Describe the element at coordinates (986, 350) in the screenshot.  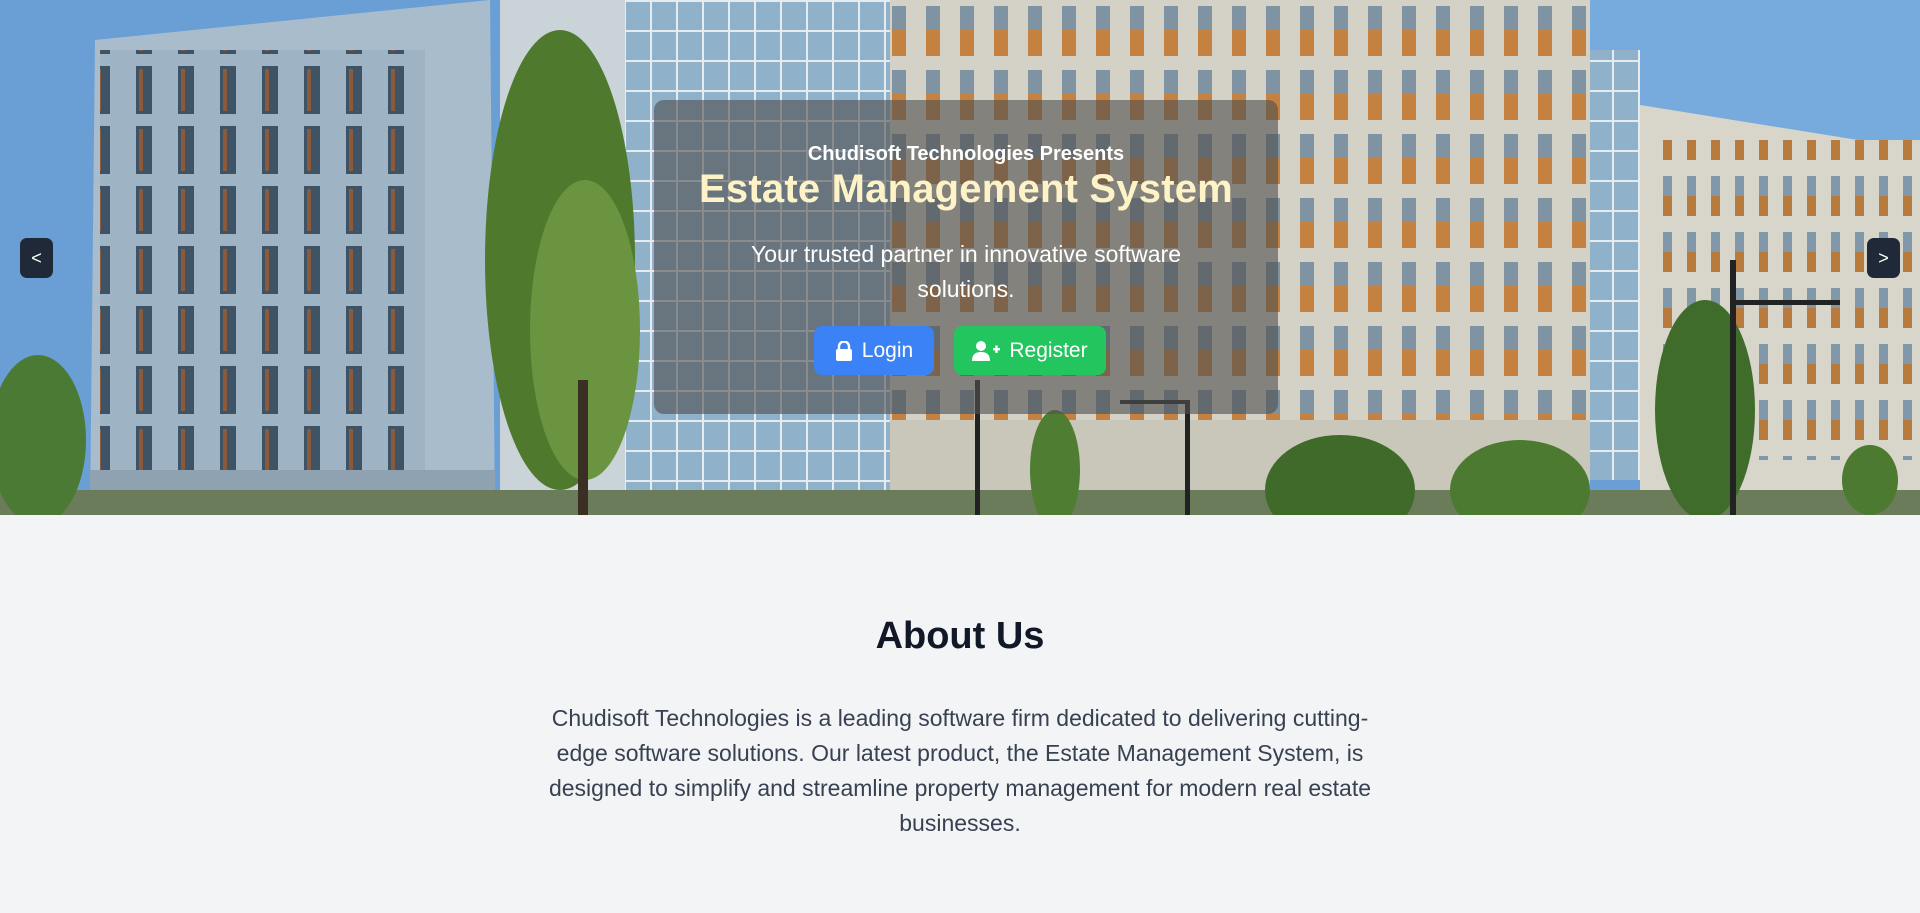
I see `user-plus-icon` at that location.